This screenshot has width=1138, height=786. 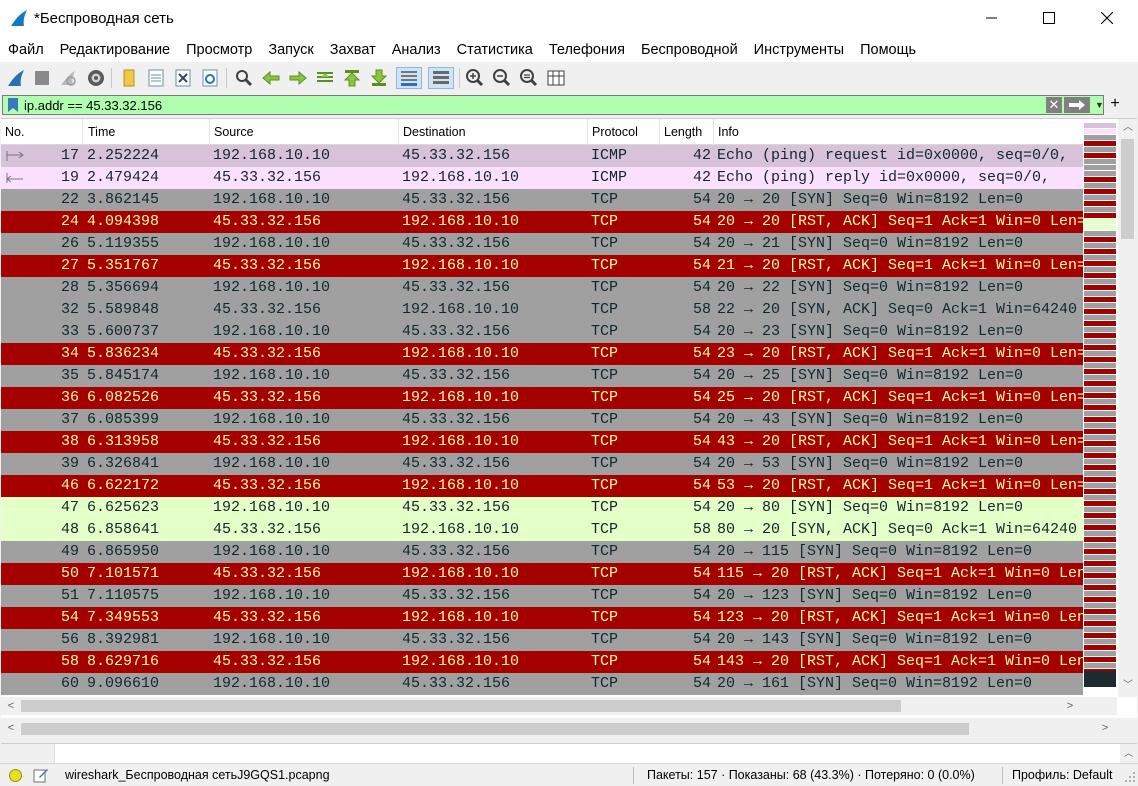 What do you see at coordinates (416, 50) in the screenshot?
I see `menu-analyze: Анализ` at bounding box center [416, 50].